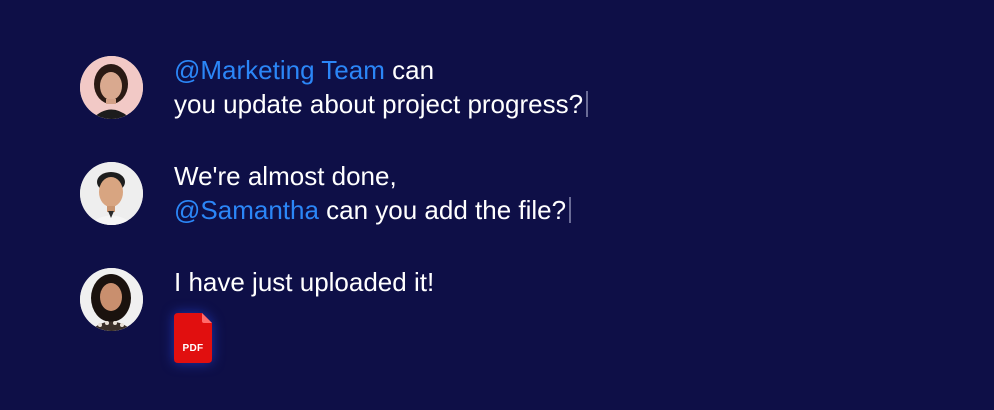 Image resolution: width=994 pixels, height=410 pixels. Describe the element at coordinates (246, 210) in the screenshot. I see `mention-link: @Samantha` at that location.